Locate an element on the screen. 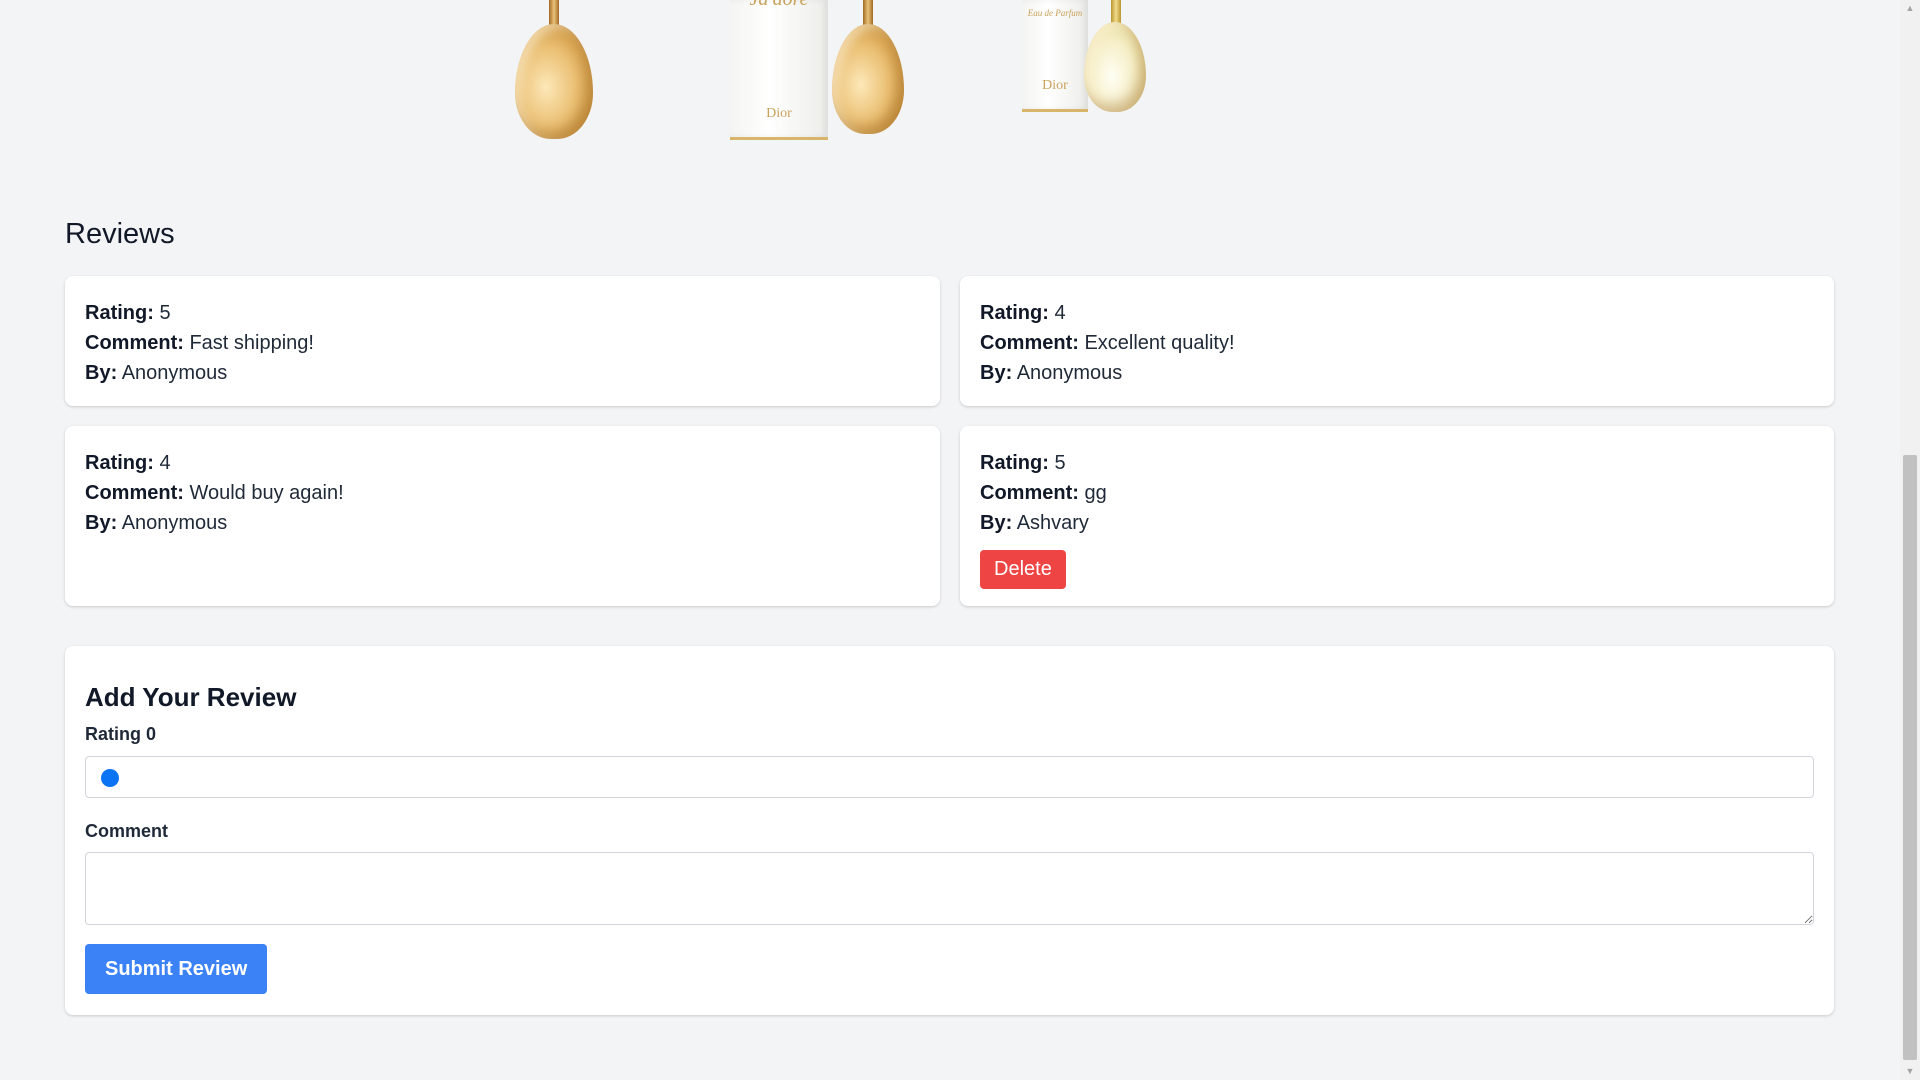  comment-field-label: Comment is located at coordinates (127, 831).